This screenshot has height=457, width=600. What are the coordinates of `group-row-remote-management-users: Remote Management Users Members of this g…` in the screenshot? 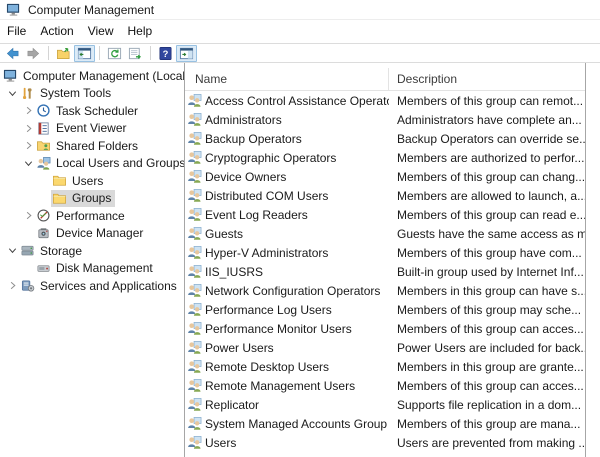 It's located at (385, 385).